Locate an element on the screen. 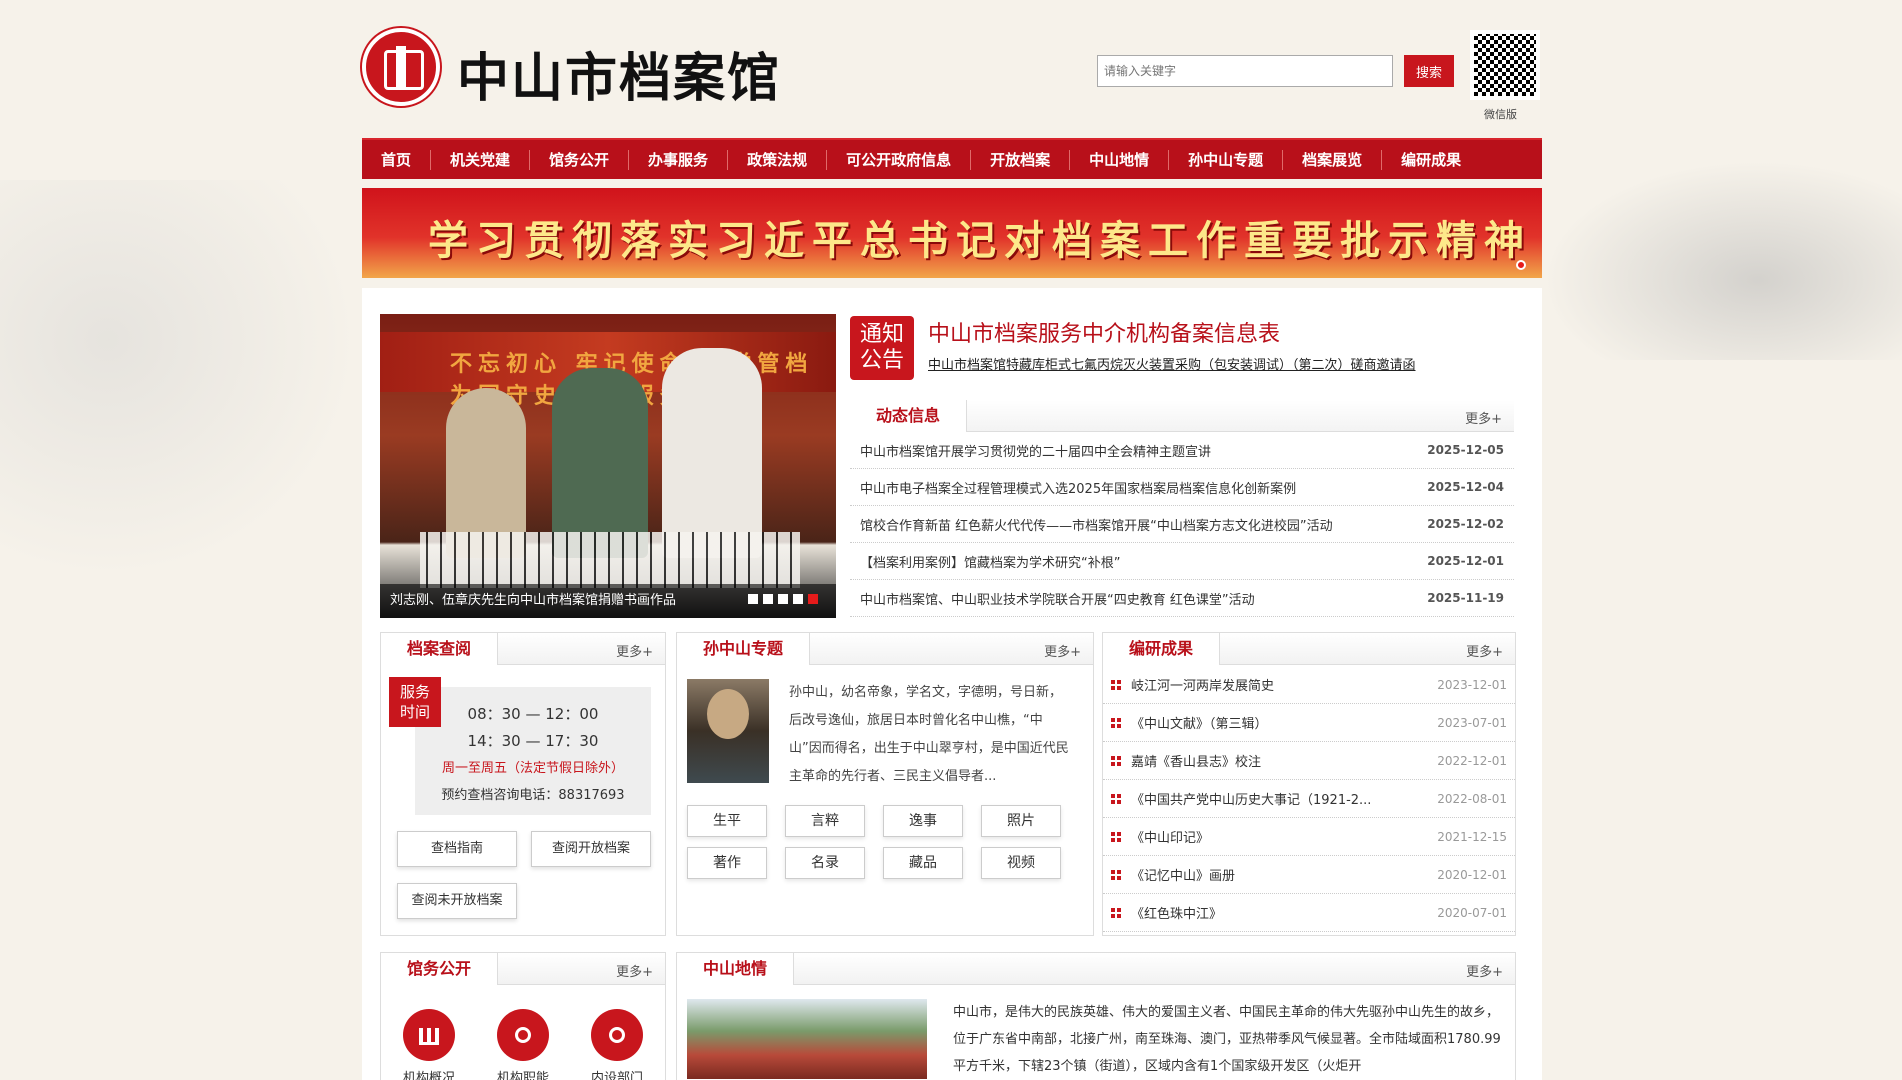  research-item-date: 2022-08-01 is located at coordinates (1472, 798).